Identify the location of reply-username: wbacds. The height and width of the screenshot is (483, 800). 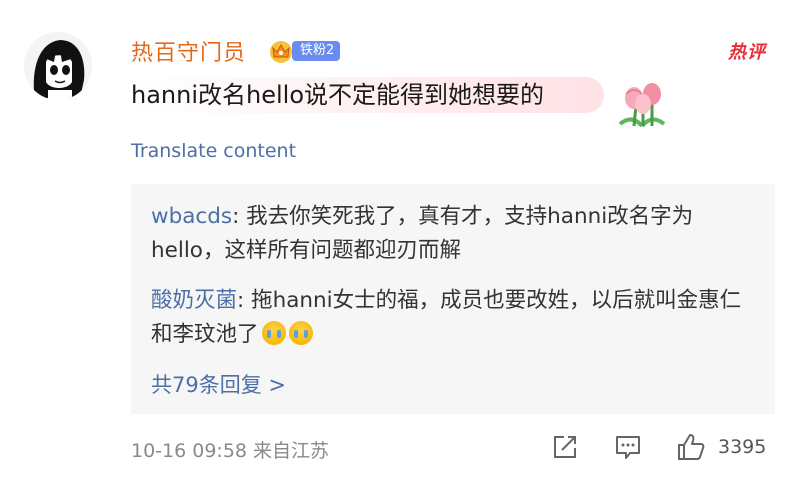
(191, 216).